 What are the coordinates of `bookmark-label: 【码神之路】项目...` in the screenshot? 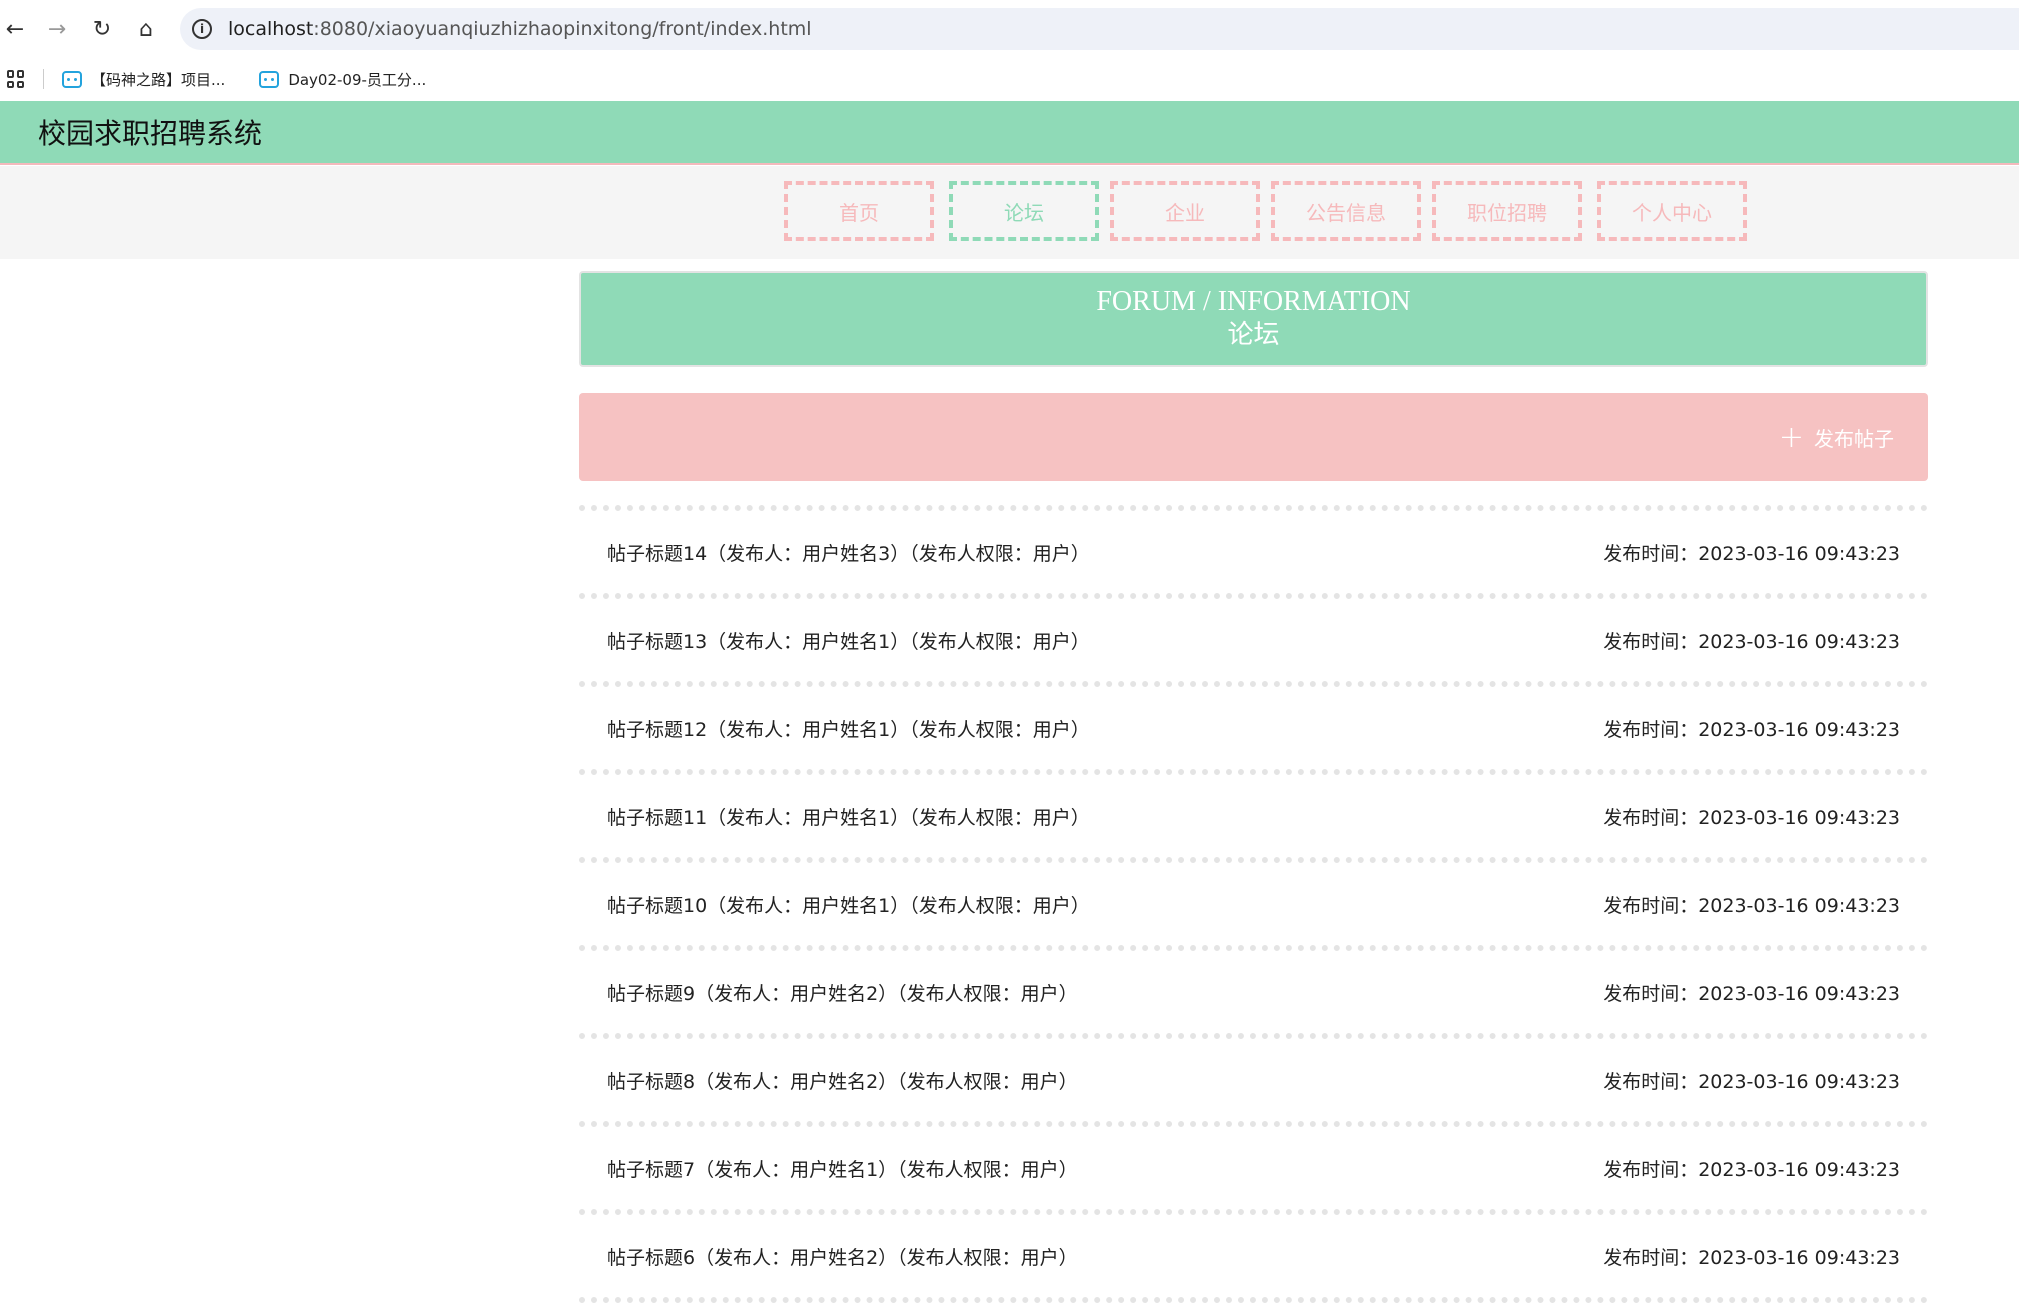 It's located at (158, 79).